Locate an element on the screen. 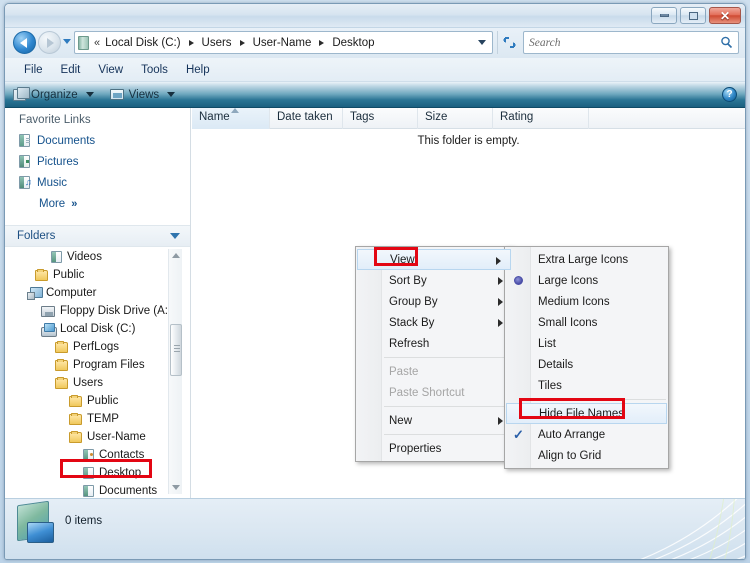 This screenshot has width=750, height=563. favorite-link-pictures: Pictures is located at coordinates (97, 161).